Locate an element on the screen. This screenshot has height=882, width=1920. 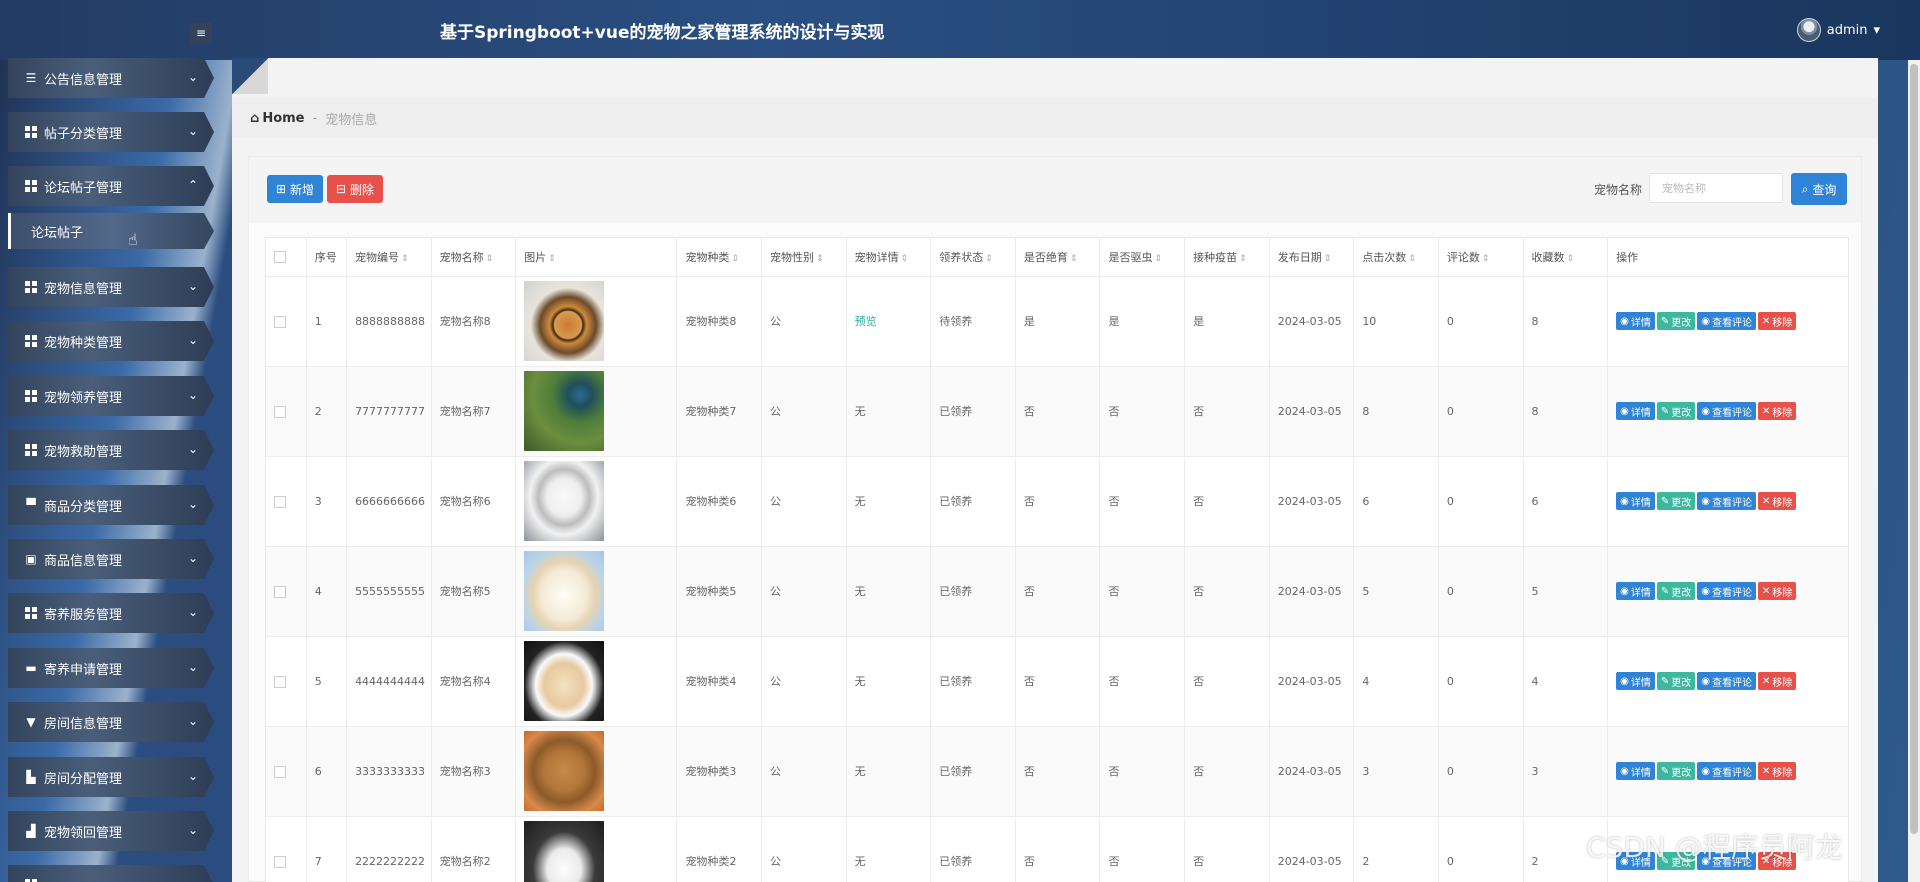
column-header: 发布日期 ⇕ is located at coordinates (1312, 257).